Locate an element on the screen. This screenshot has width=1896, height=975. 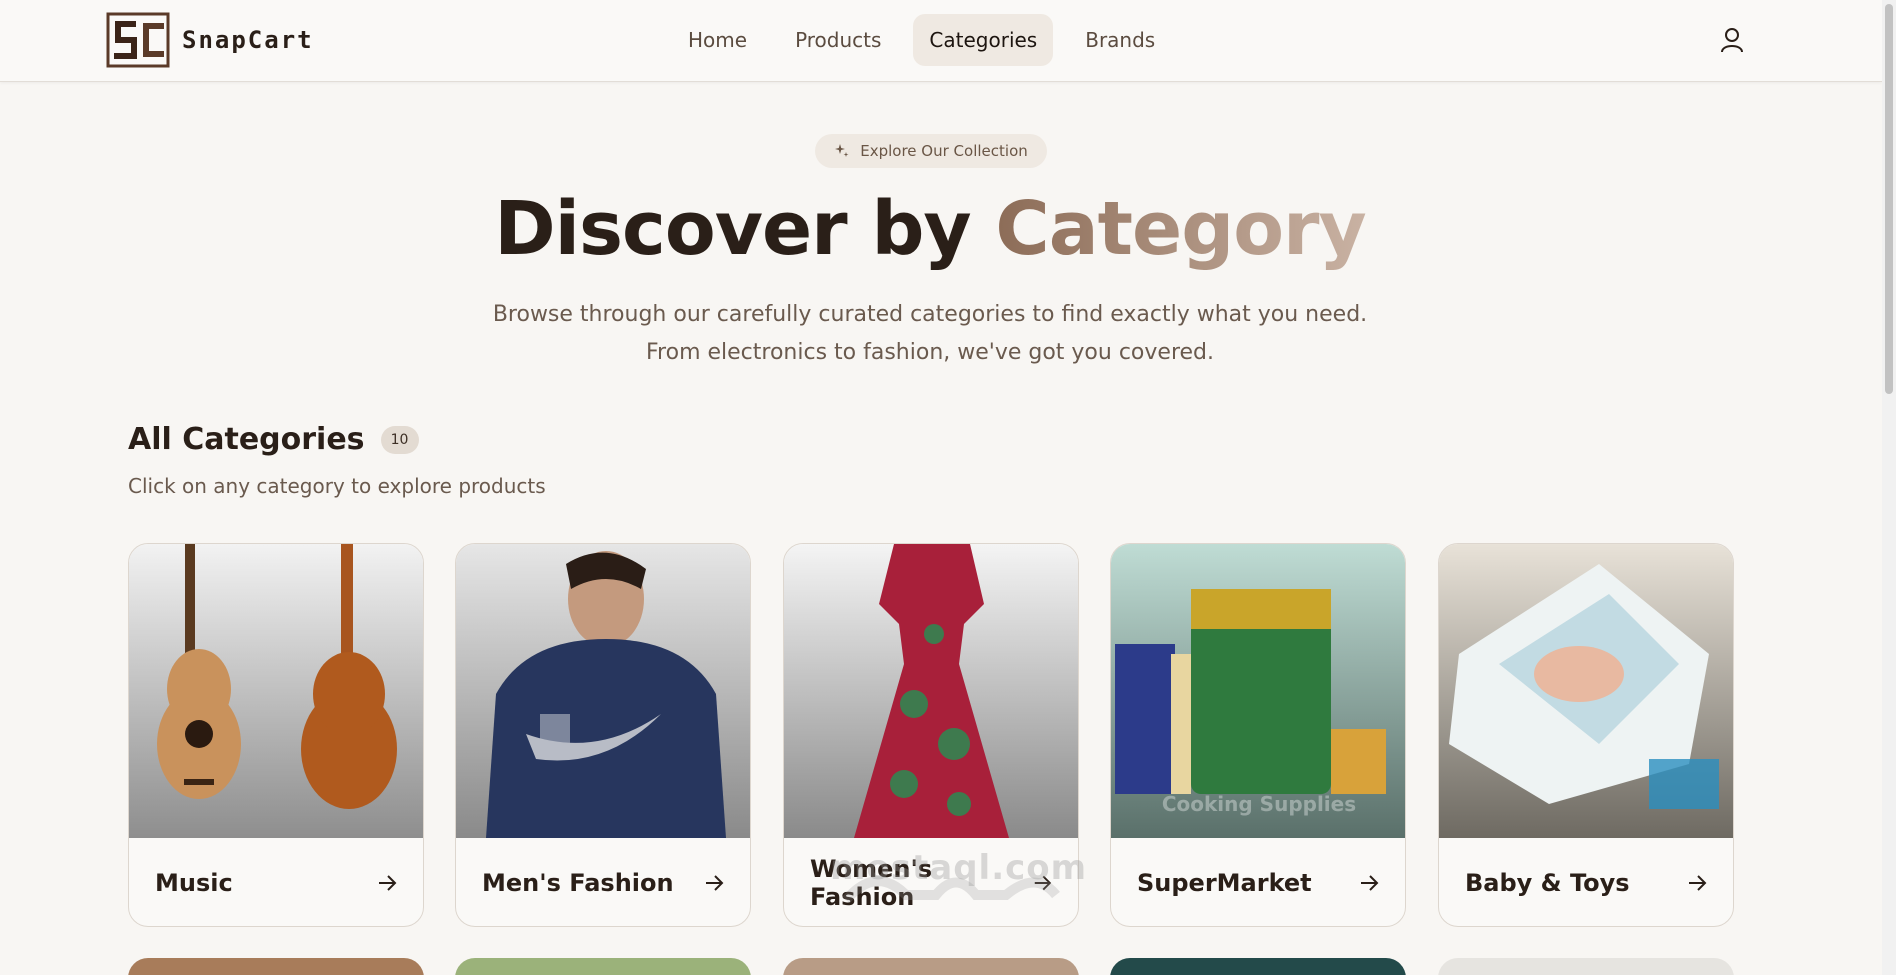
category-card-supermarket: Cooking Supplies SuperMarket is located at coordinates (1258, 735).